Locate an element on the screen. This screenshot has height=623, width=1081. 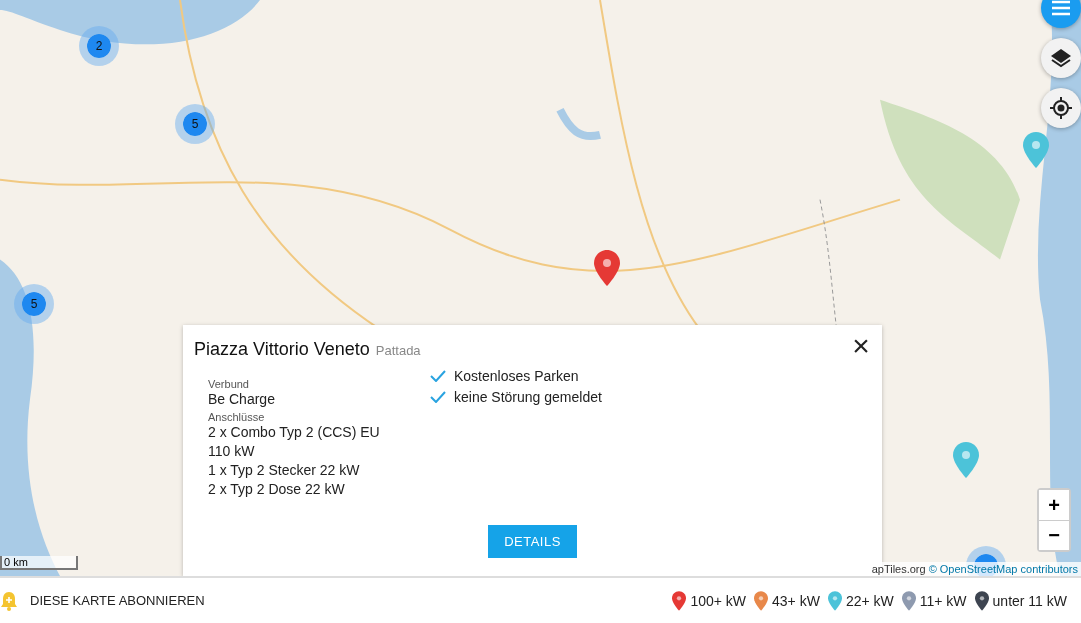
field-label: Anschlüsse is located at coordinates (237, 417).